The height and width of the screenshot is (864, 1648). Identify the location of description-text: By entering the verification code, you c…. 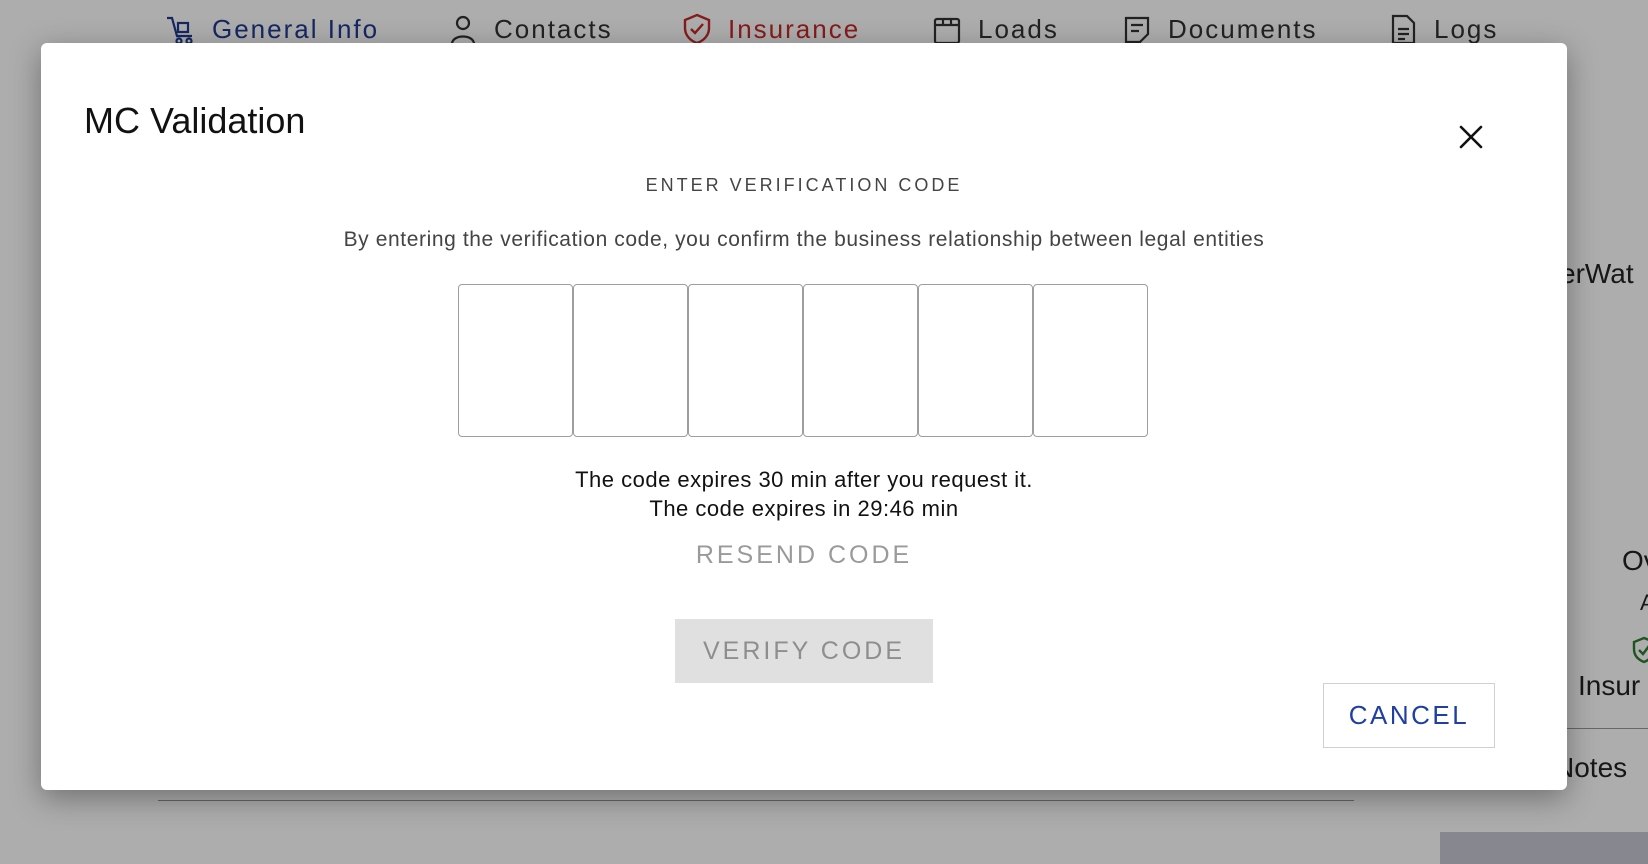
(804, 239).